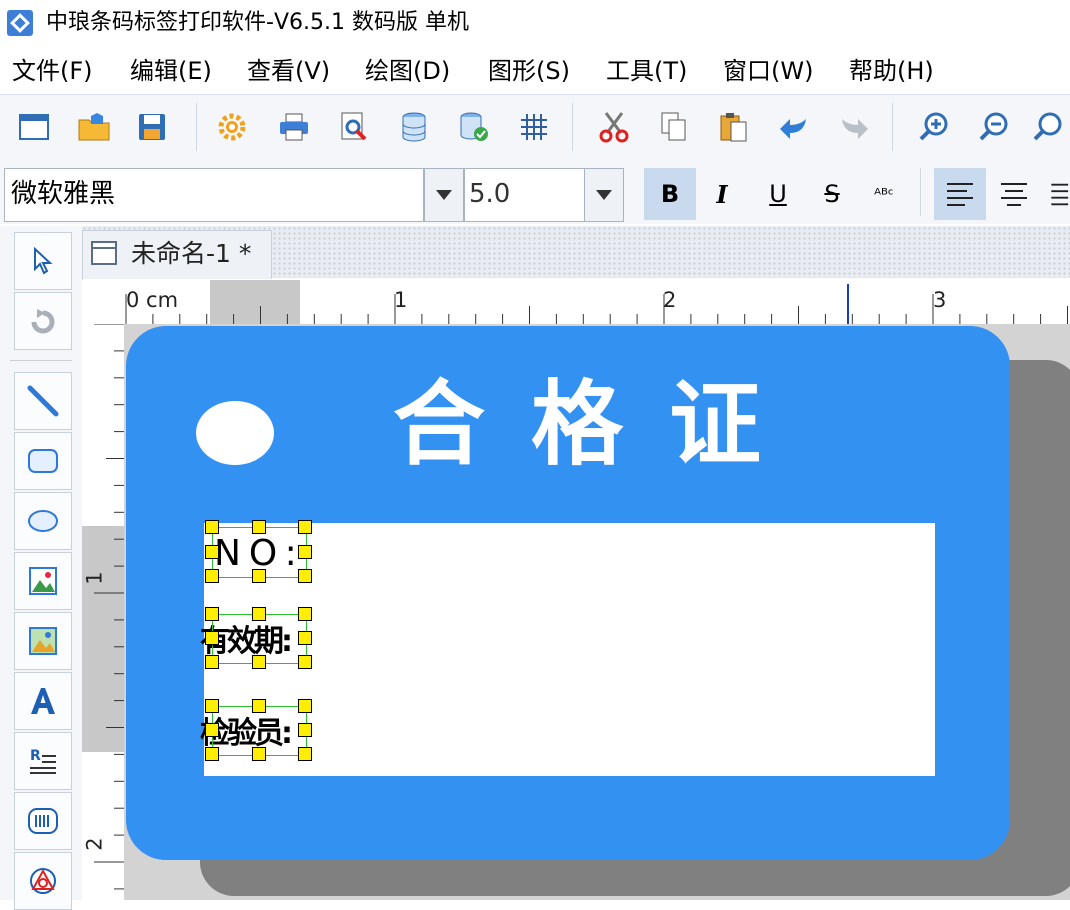 The width and height of the screenshot is (1070, 910). What do you see at coordinates (171, 71) in the screenshot?
I see `menu-edit: 编辑(E)` at bounding box center [171, 71].